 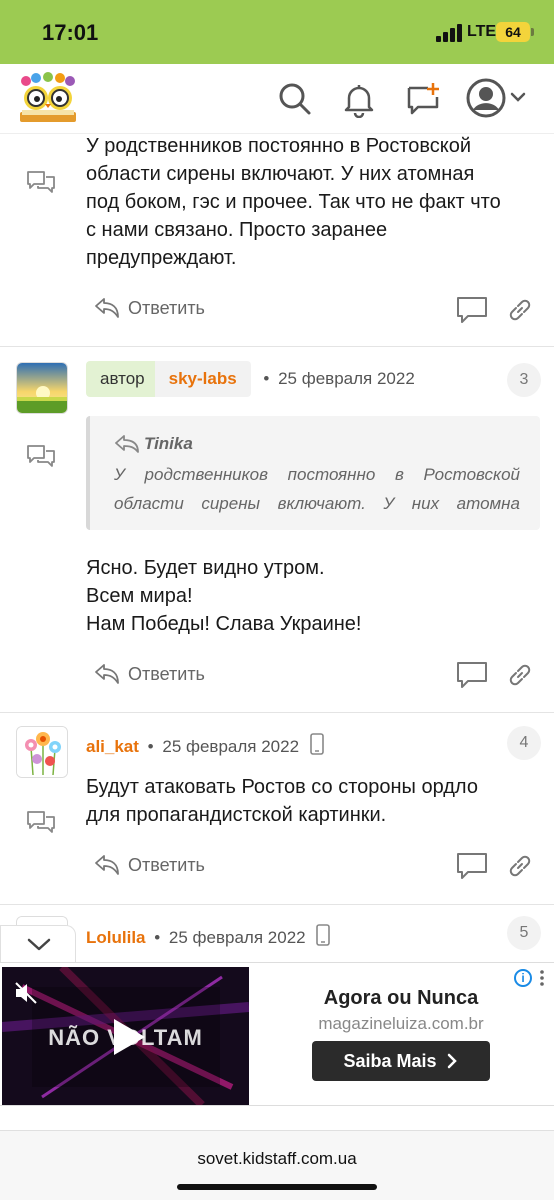 What do you see at coordinates (295, 99) in the screenshot?
I see `search-icon` at bounding box center [295, 99].